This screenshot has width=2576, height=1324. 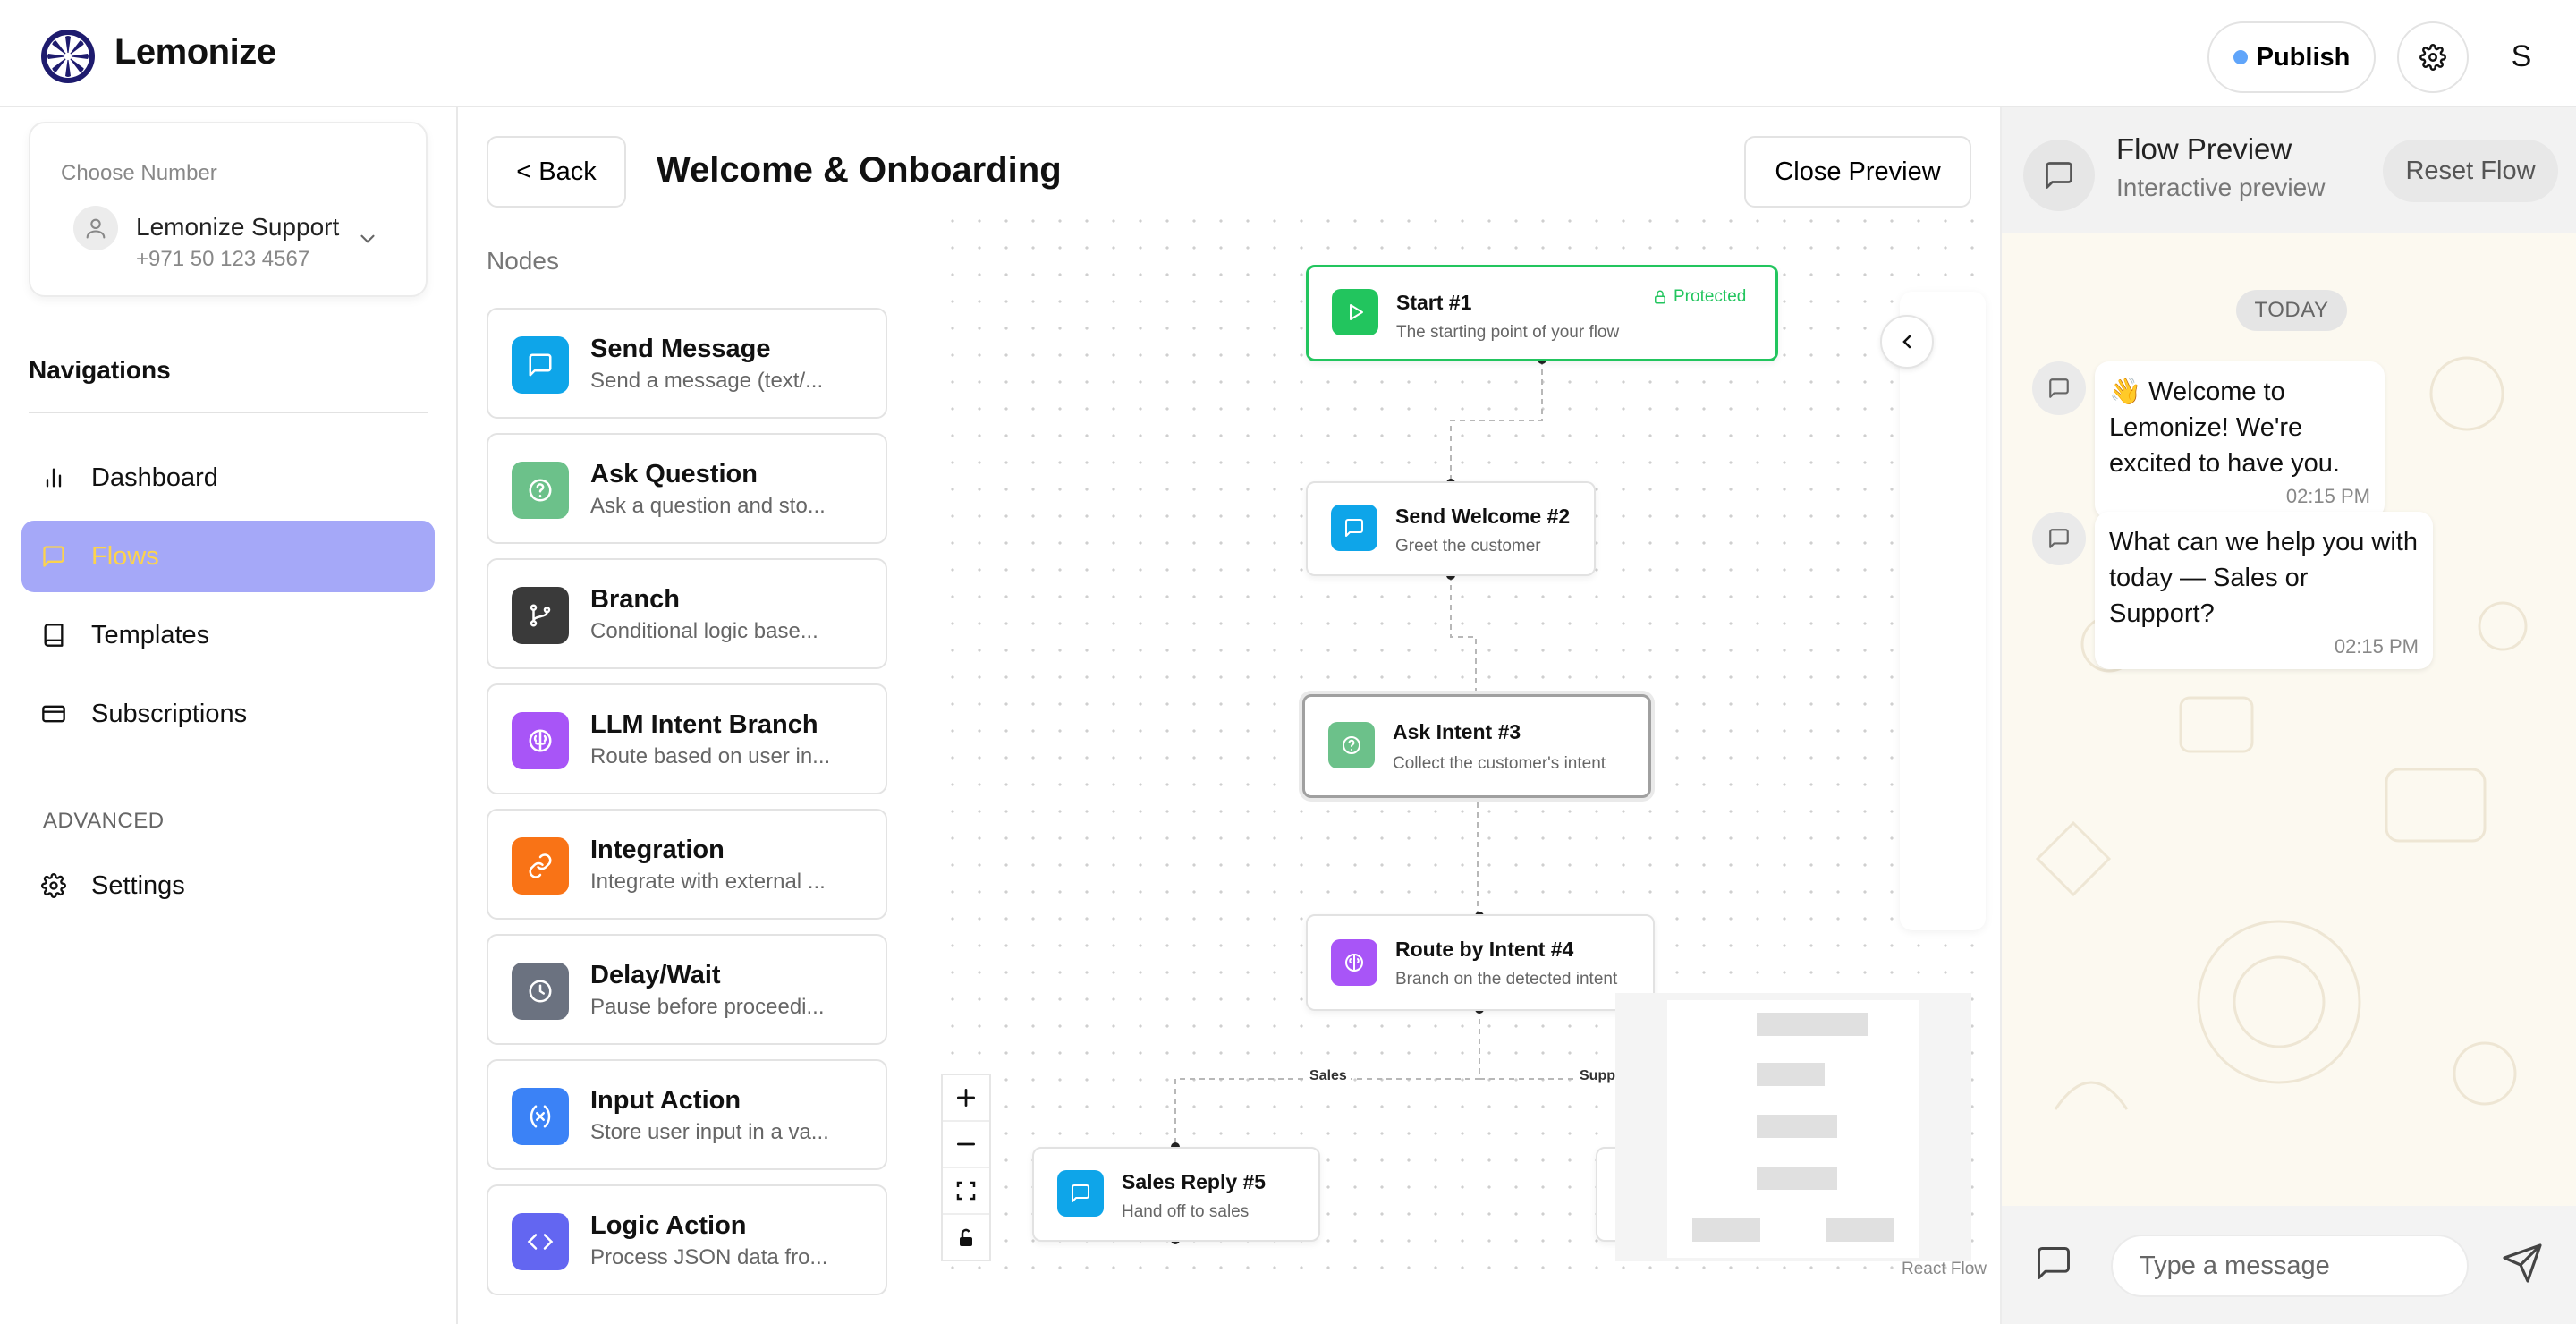 I want to click on node-title: Start #1, so click(x=1434, y=302).